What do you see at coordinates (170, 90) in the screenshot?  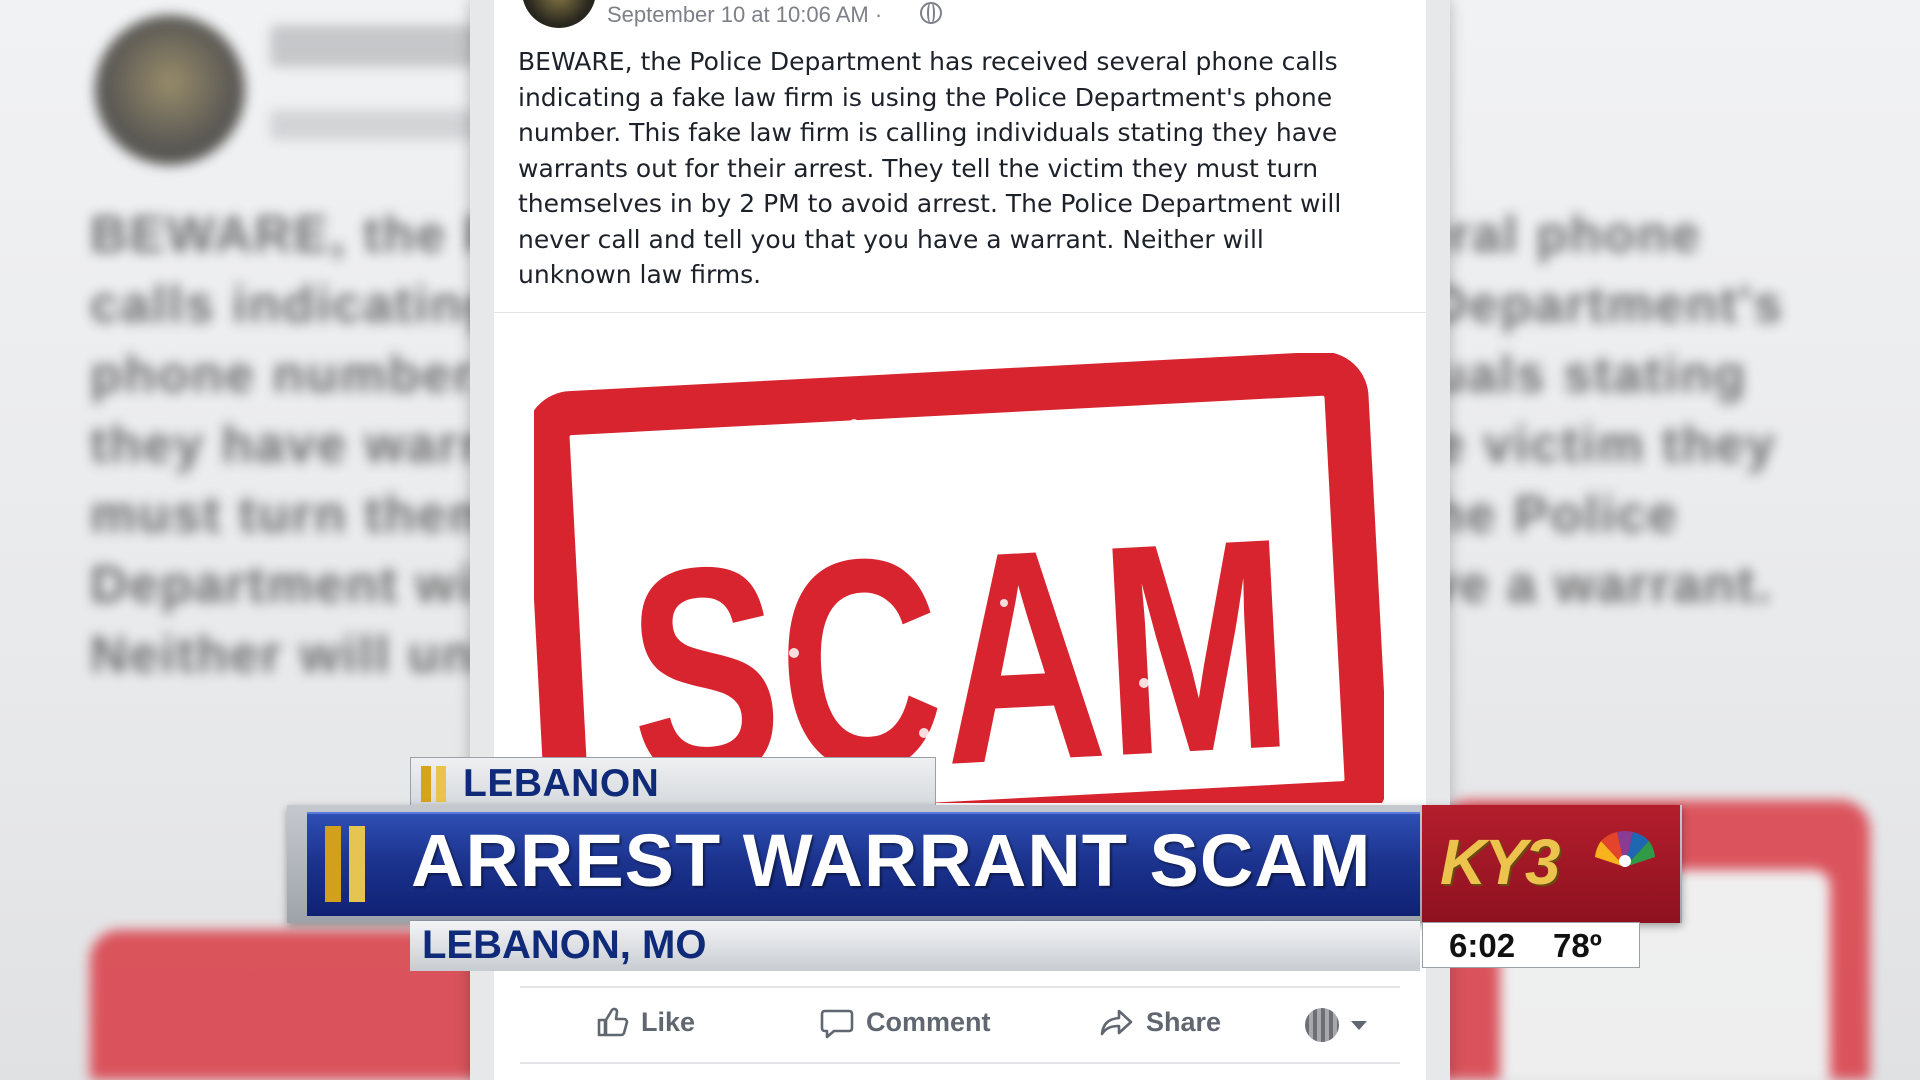 I see `blurred-avatar` at bounding box center [170, 90].